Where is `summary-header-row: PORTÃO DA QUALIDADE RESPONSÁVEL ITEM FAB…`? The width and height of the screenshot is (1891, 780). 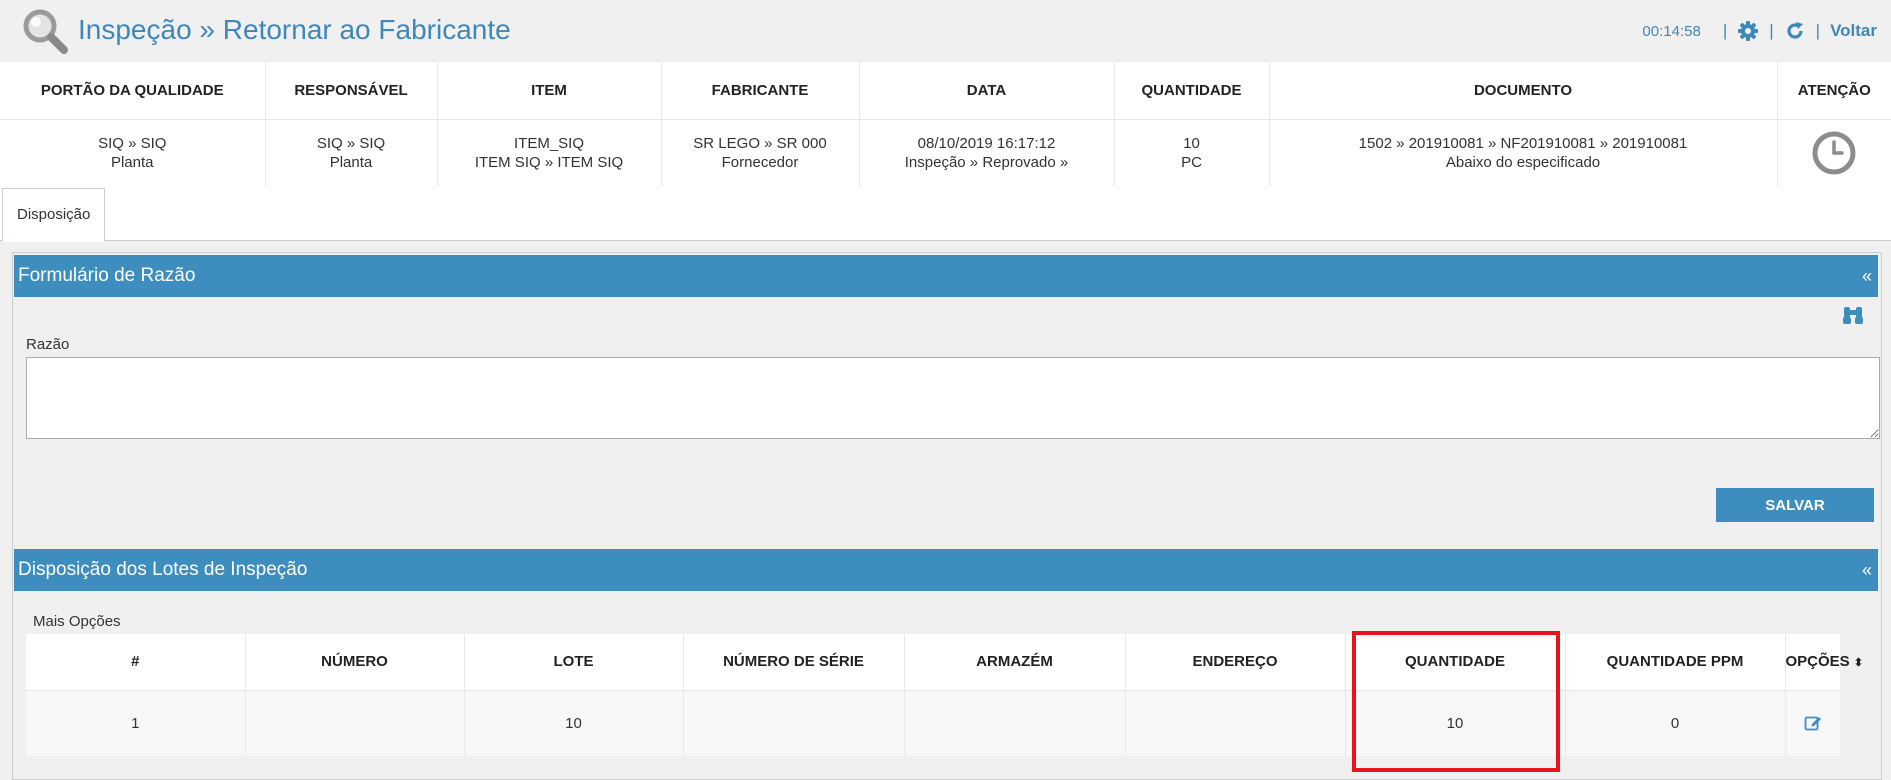 summary-header-row: PORTÃO DA QUALIDADE RESPONSÁVEL ITEM FAB… is located at coordinates (945, 91).